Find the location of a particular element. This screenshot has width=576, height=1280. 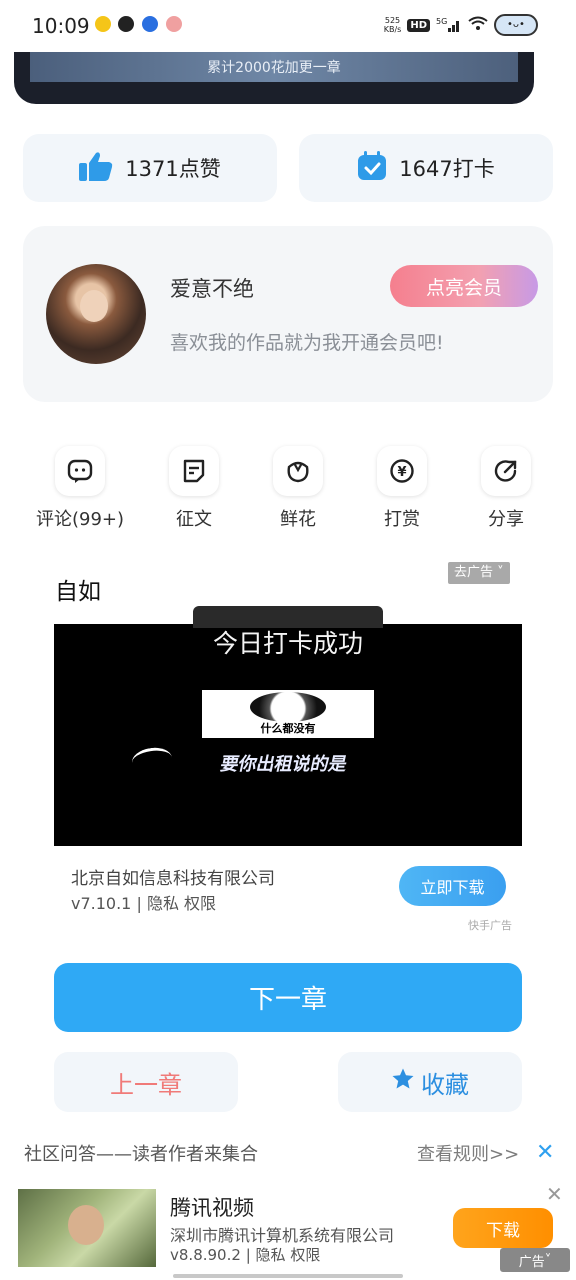

collect-button: 收藏 is located at coordinates (430, 1082).